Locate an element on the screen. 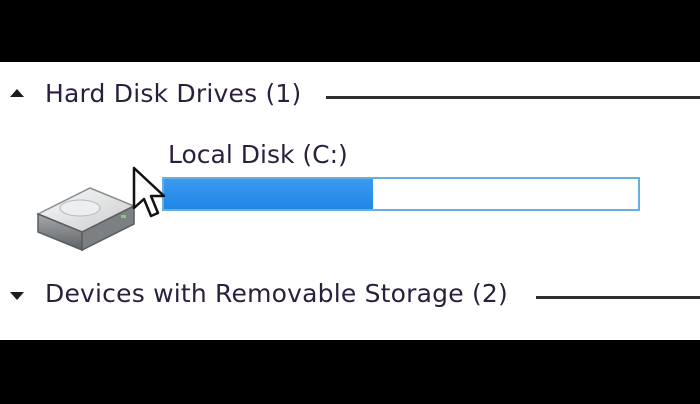 This screenshot has height=404, width=700. group-header-removable-storage: Devices with Removable Storage (2) is located at coordinates (350, 296).